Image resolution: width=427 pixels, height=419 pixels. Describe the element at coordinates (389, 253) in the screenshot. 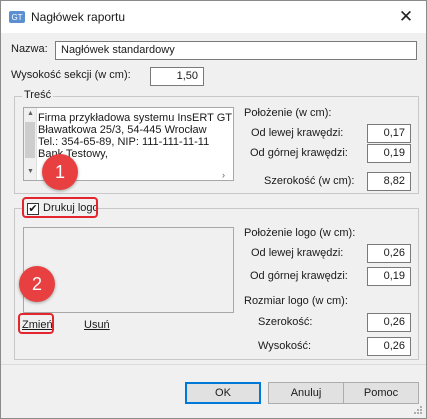

I see `logo-left-field: 0,26` at that location.